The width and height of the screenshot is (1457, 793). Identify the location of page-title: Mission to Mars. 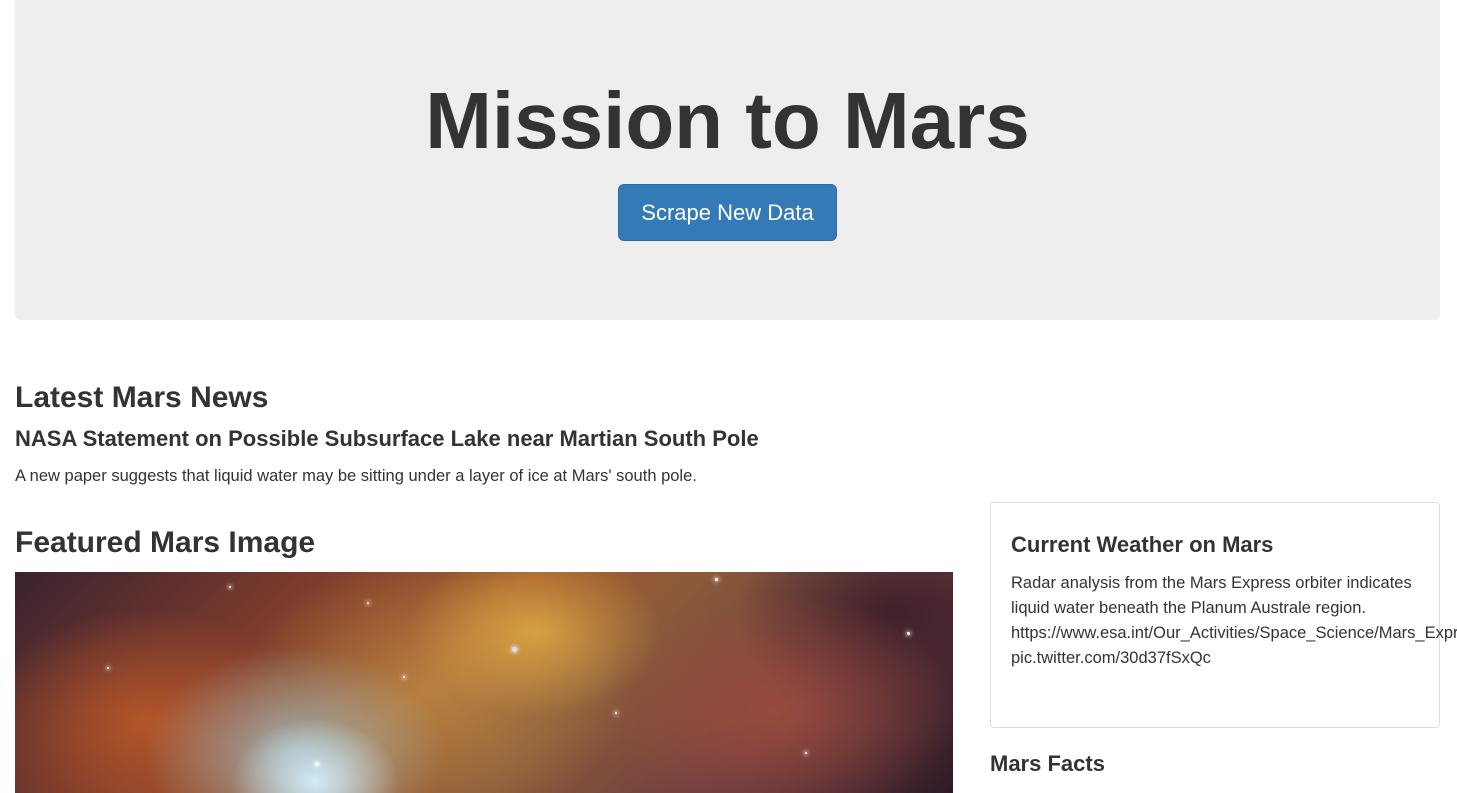
(727, 120).